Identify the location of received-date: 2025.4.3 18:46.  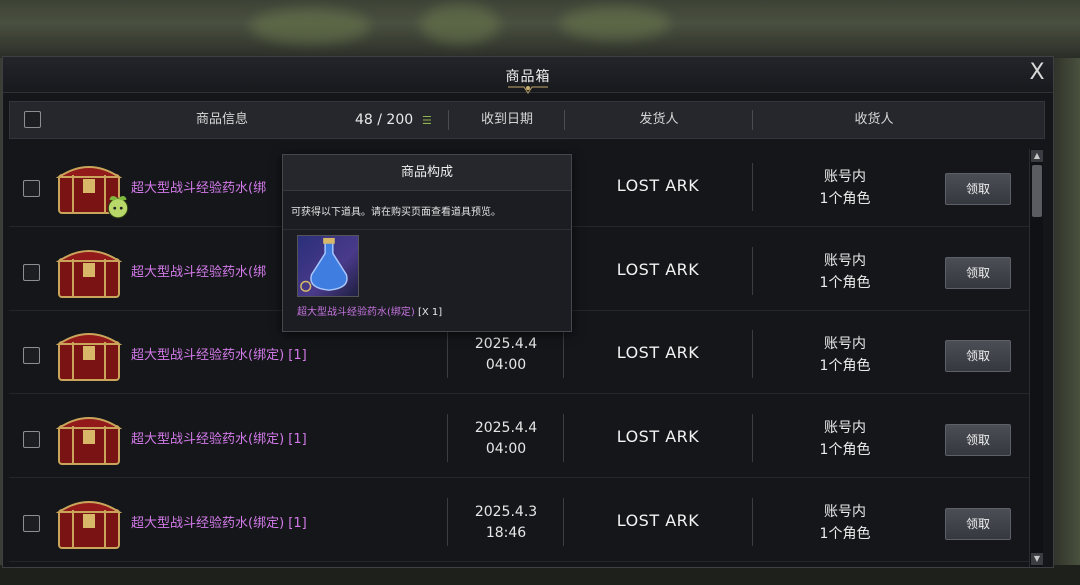
(506, 523).